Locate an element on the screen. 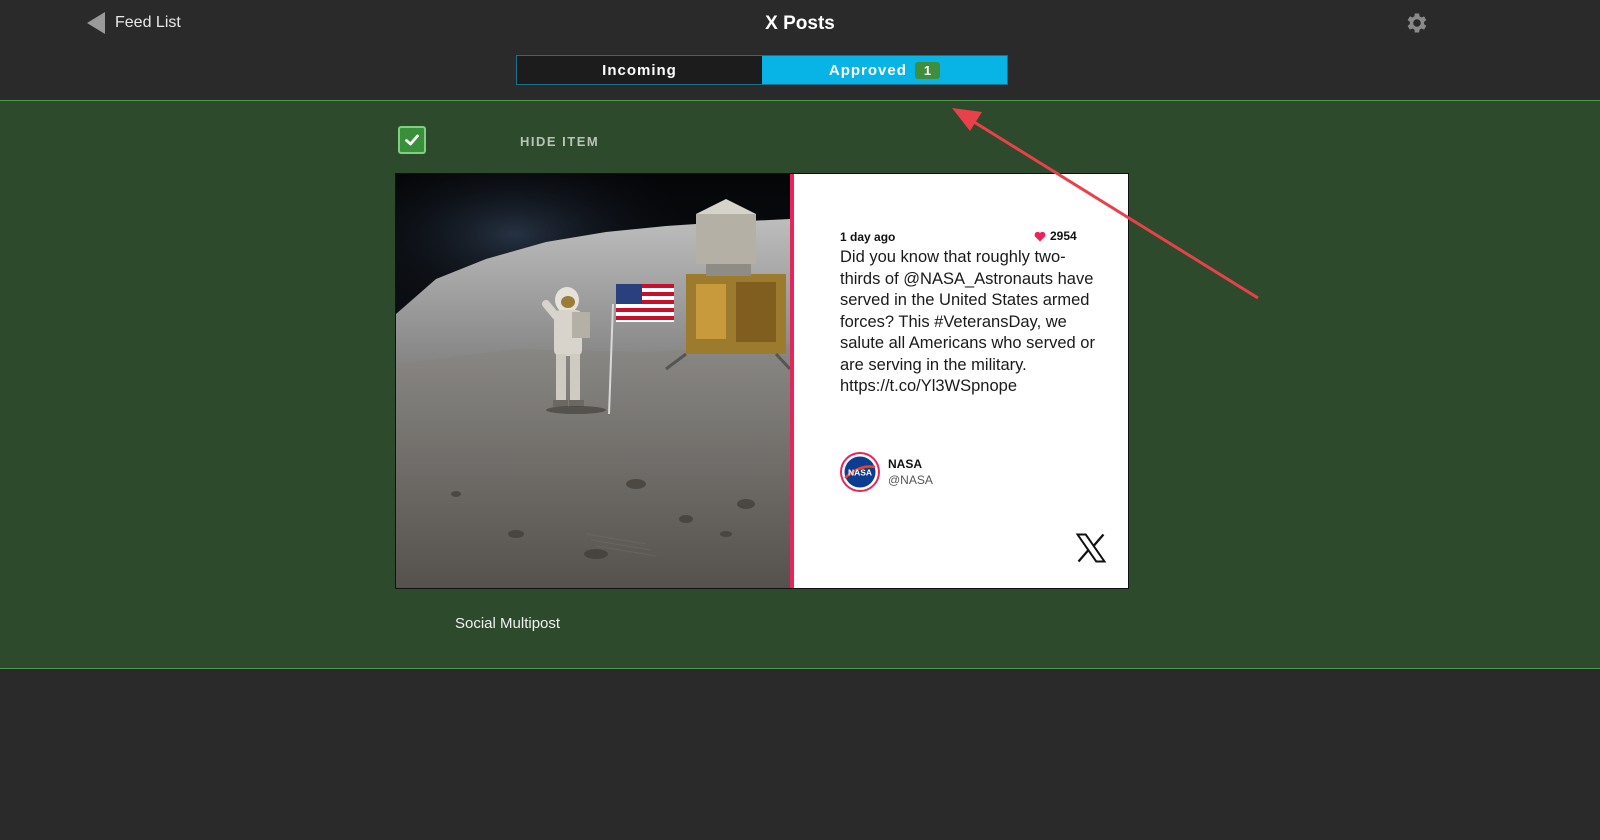 The image size is (1600, 840). avatar: NASA is located at coordinates (860, 472).